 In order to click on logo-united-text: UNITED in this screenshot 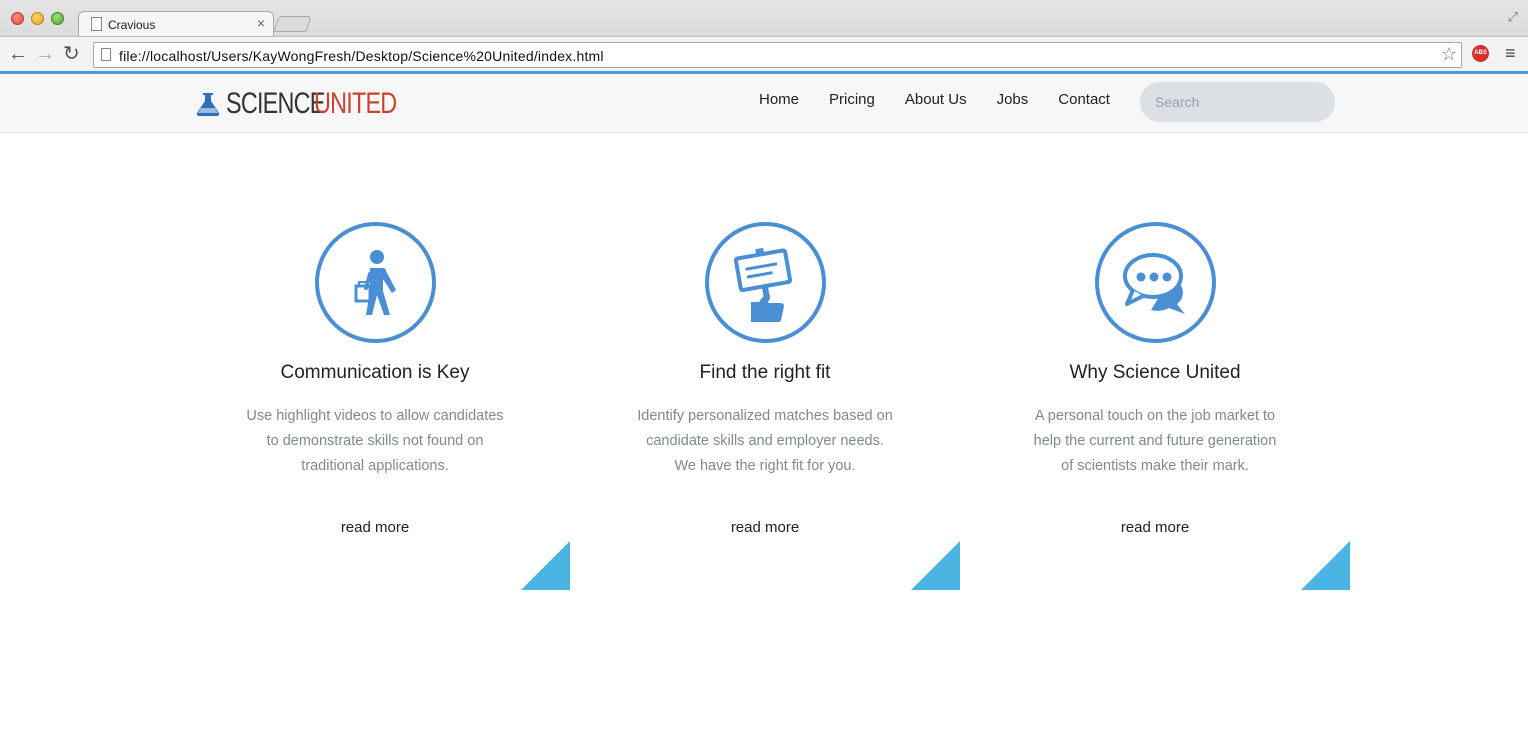, I will do `click(355, 103)`.